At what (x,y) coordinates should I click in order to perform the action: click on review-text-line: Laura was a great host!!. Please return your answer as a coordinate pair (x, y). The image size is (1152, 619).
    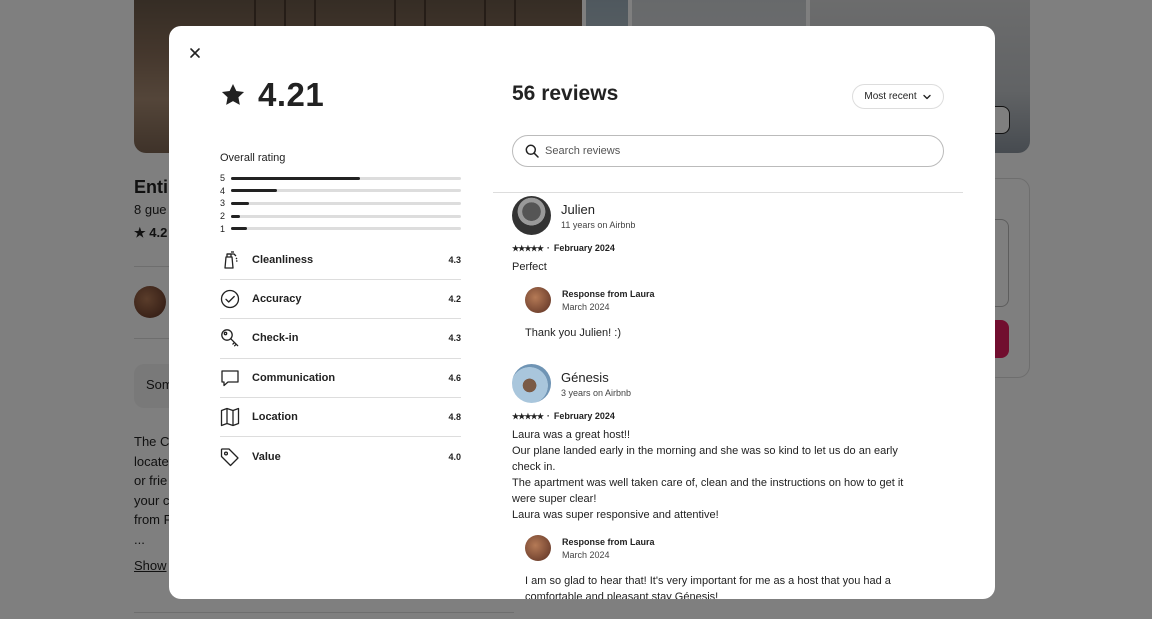
    Looking at the image, I should click on (571, 435).